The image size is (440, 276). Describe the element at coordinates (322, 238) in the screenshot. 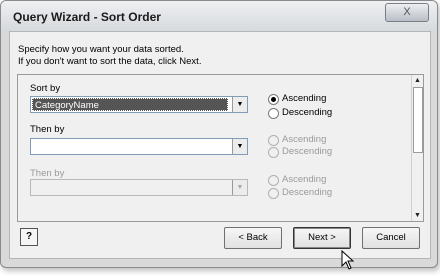

I see `next-button: Next >` at that location.